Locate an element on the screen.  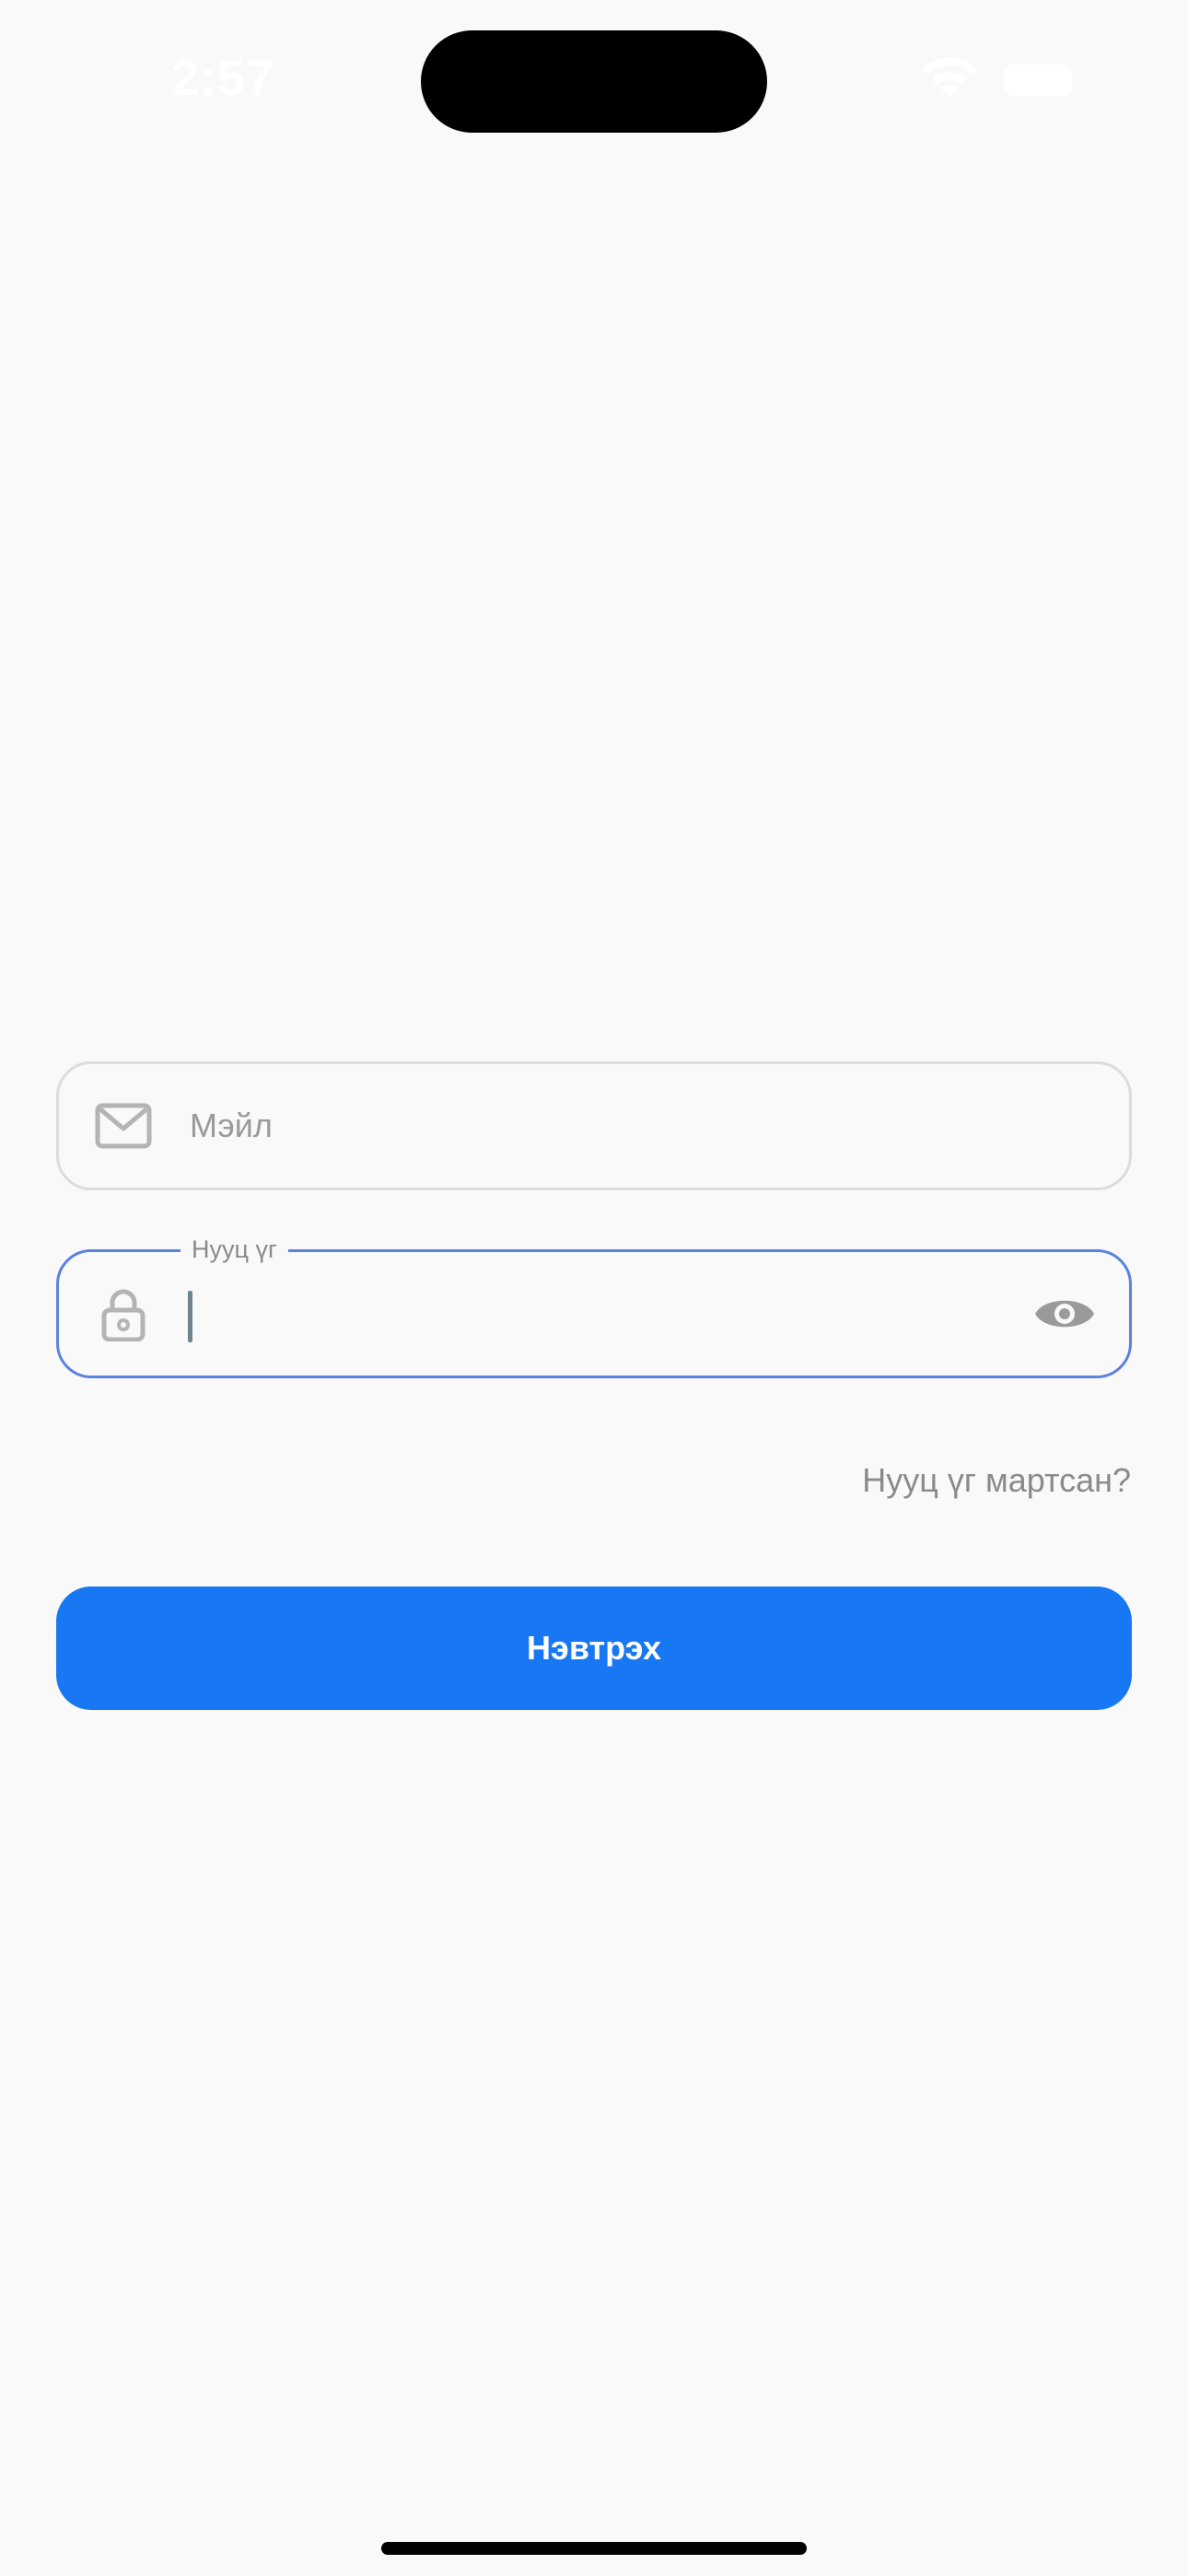
wifi-icon is located at coordinates (949, 77).